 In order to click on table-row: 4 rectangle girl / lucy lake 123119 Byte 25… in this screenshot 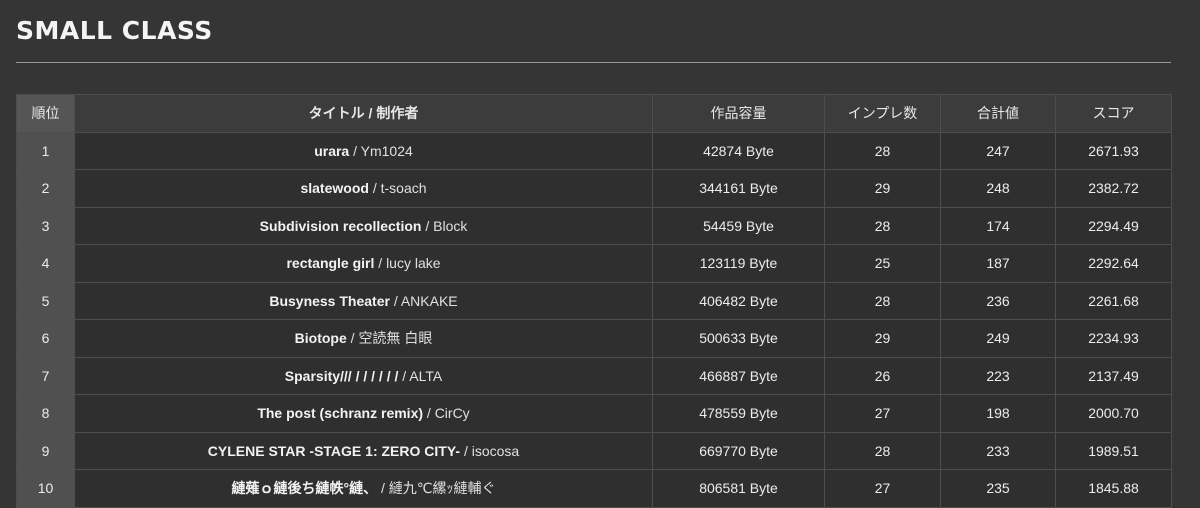, I will do `click(594, 263)`.